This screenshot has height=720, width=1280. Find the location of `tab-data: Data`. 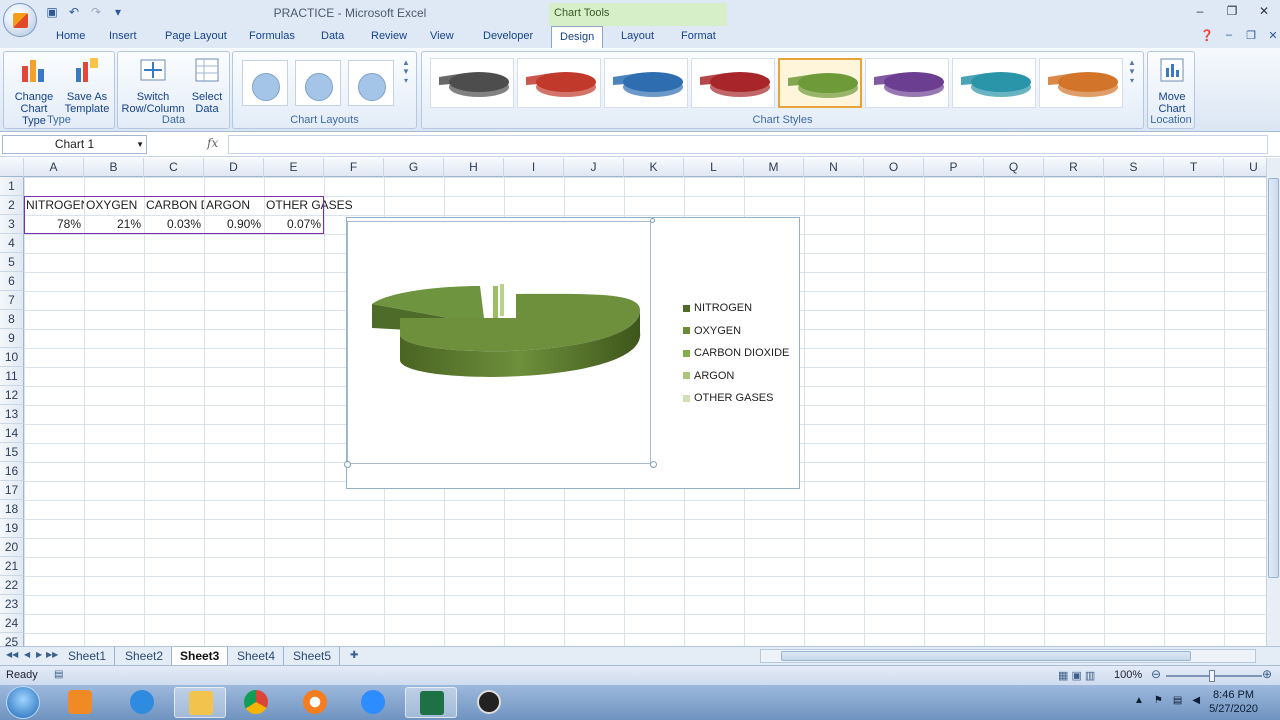

tab-data: Data is located at coordinates (332, 36).